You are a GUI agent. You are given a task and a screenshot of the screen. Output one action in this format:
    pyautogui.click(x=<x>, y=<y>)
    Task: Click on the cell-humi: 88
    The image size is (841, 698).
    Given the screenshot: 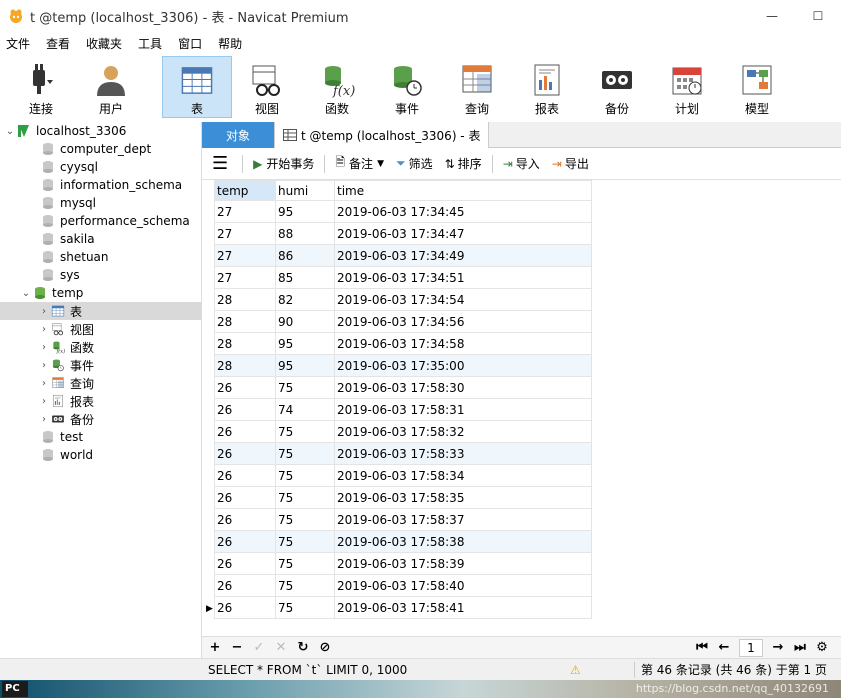 What is the action you would take?
    pyautogui.click(x=305, y=233)
    